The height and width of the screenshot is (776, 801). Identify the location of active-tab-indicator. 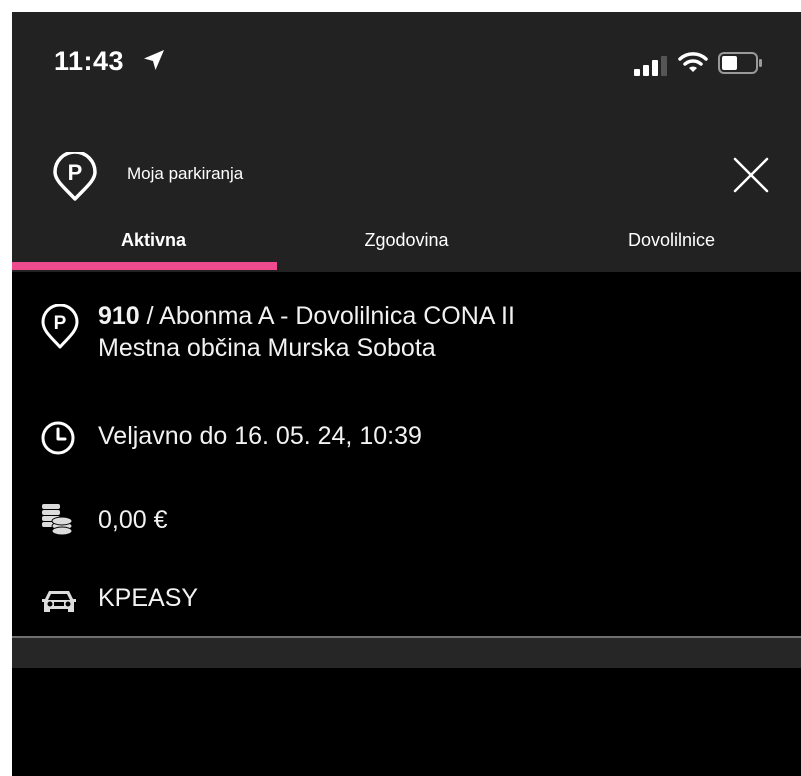
(144, 266).